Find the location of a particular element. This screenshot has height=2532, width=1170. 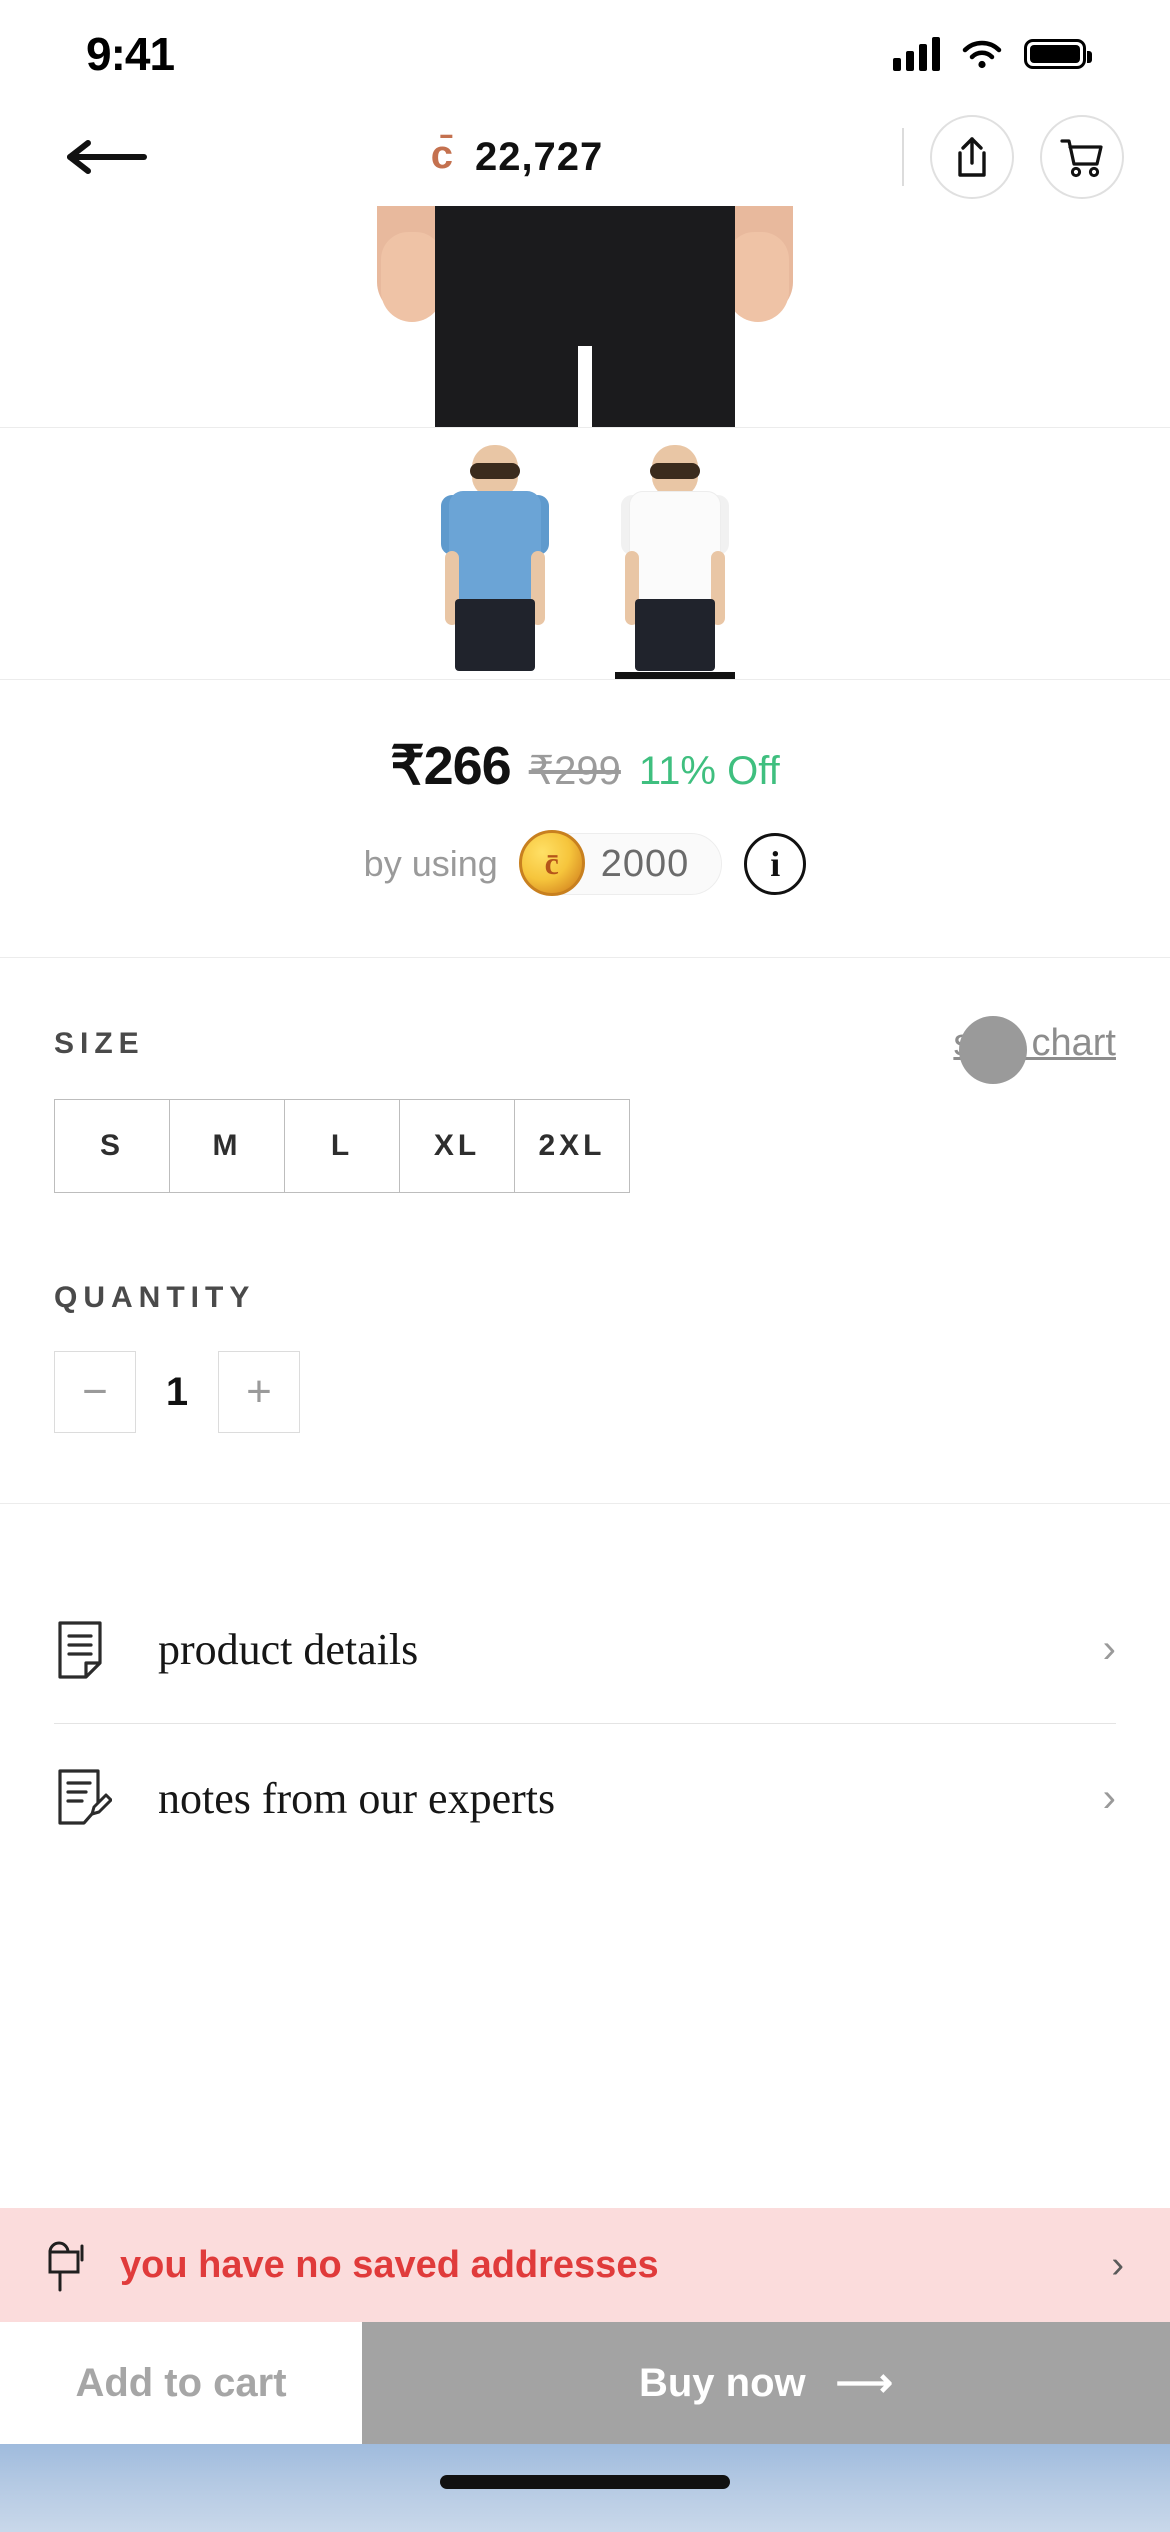

status-bar: 9:41 is located at coordinates (585, 54).